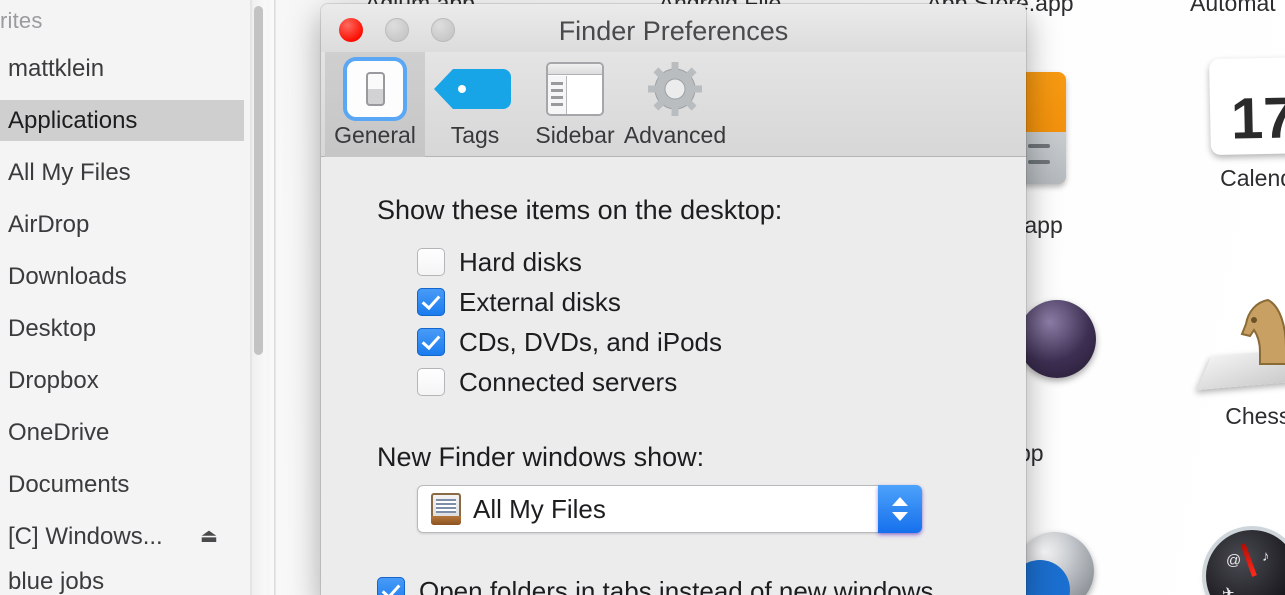 The width and height of the screenshot is (1285, 595). I want to click on sidebar-item-label: Applications, so click(73, 120).